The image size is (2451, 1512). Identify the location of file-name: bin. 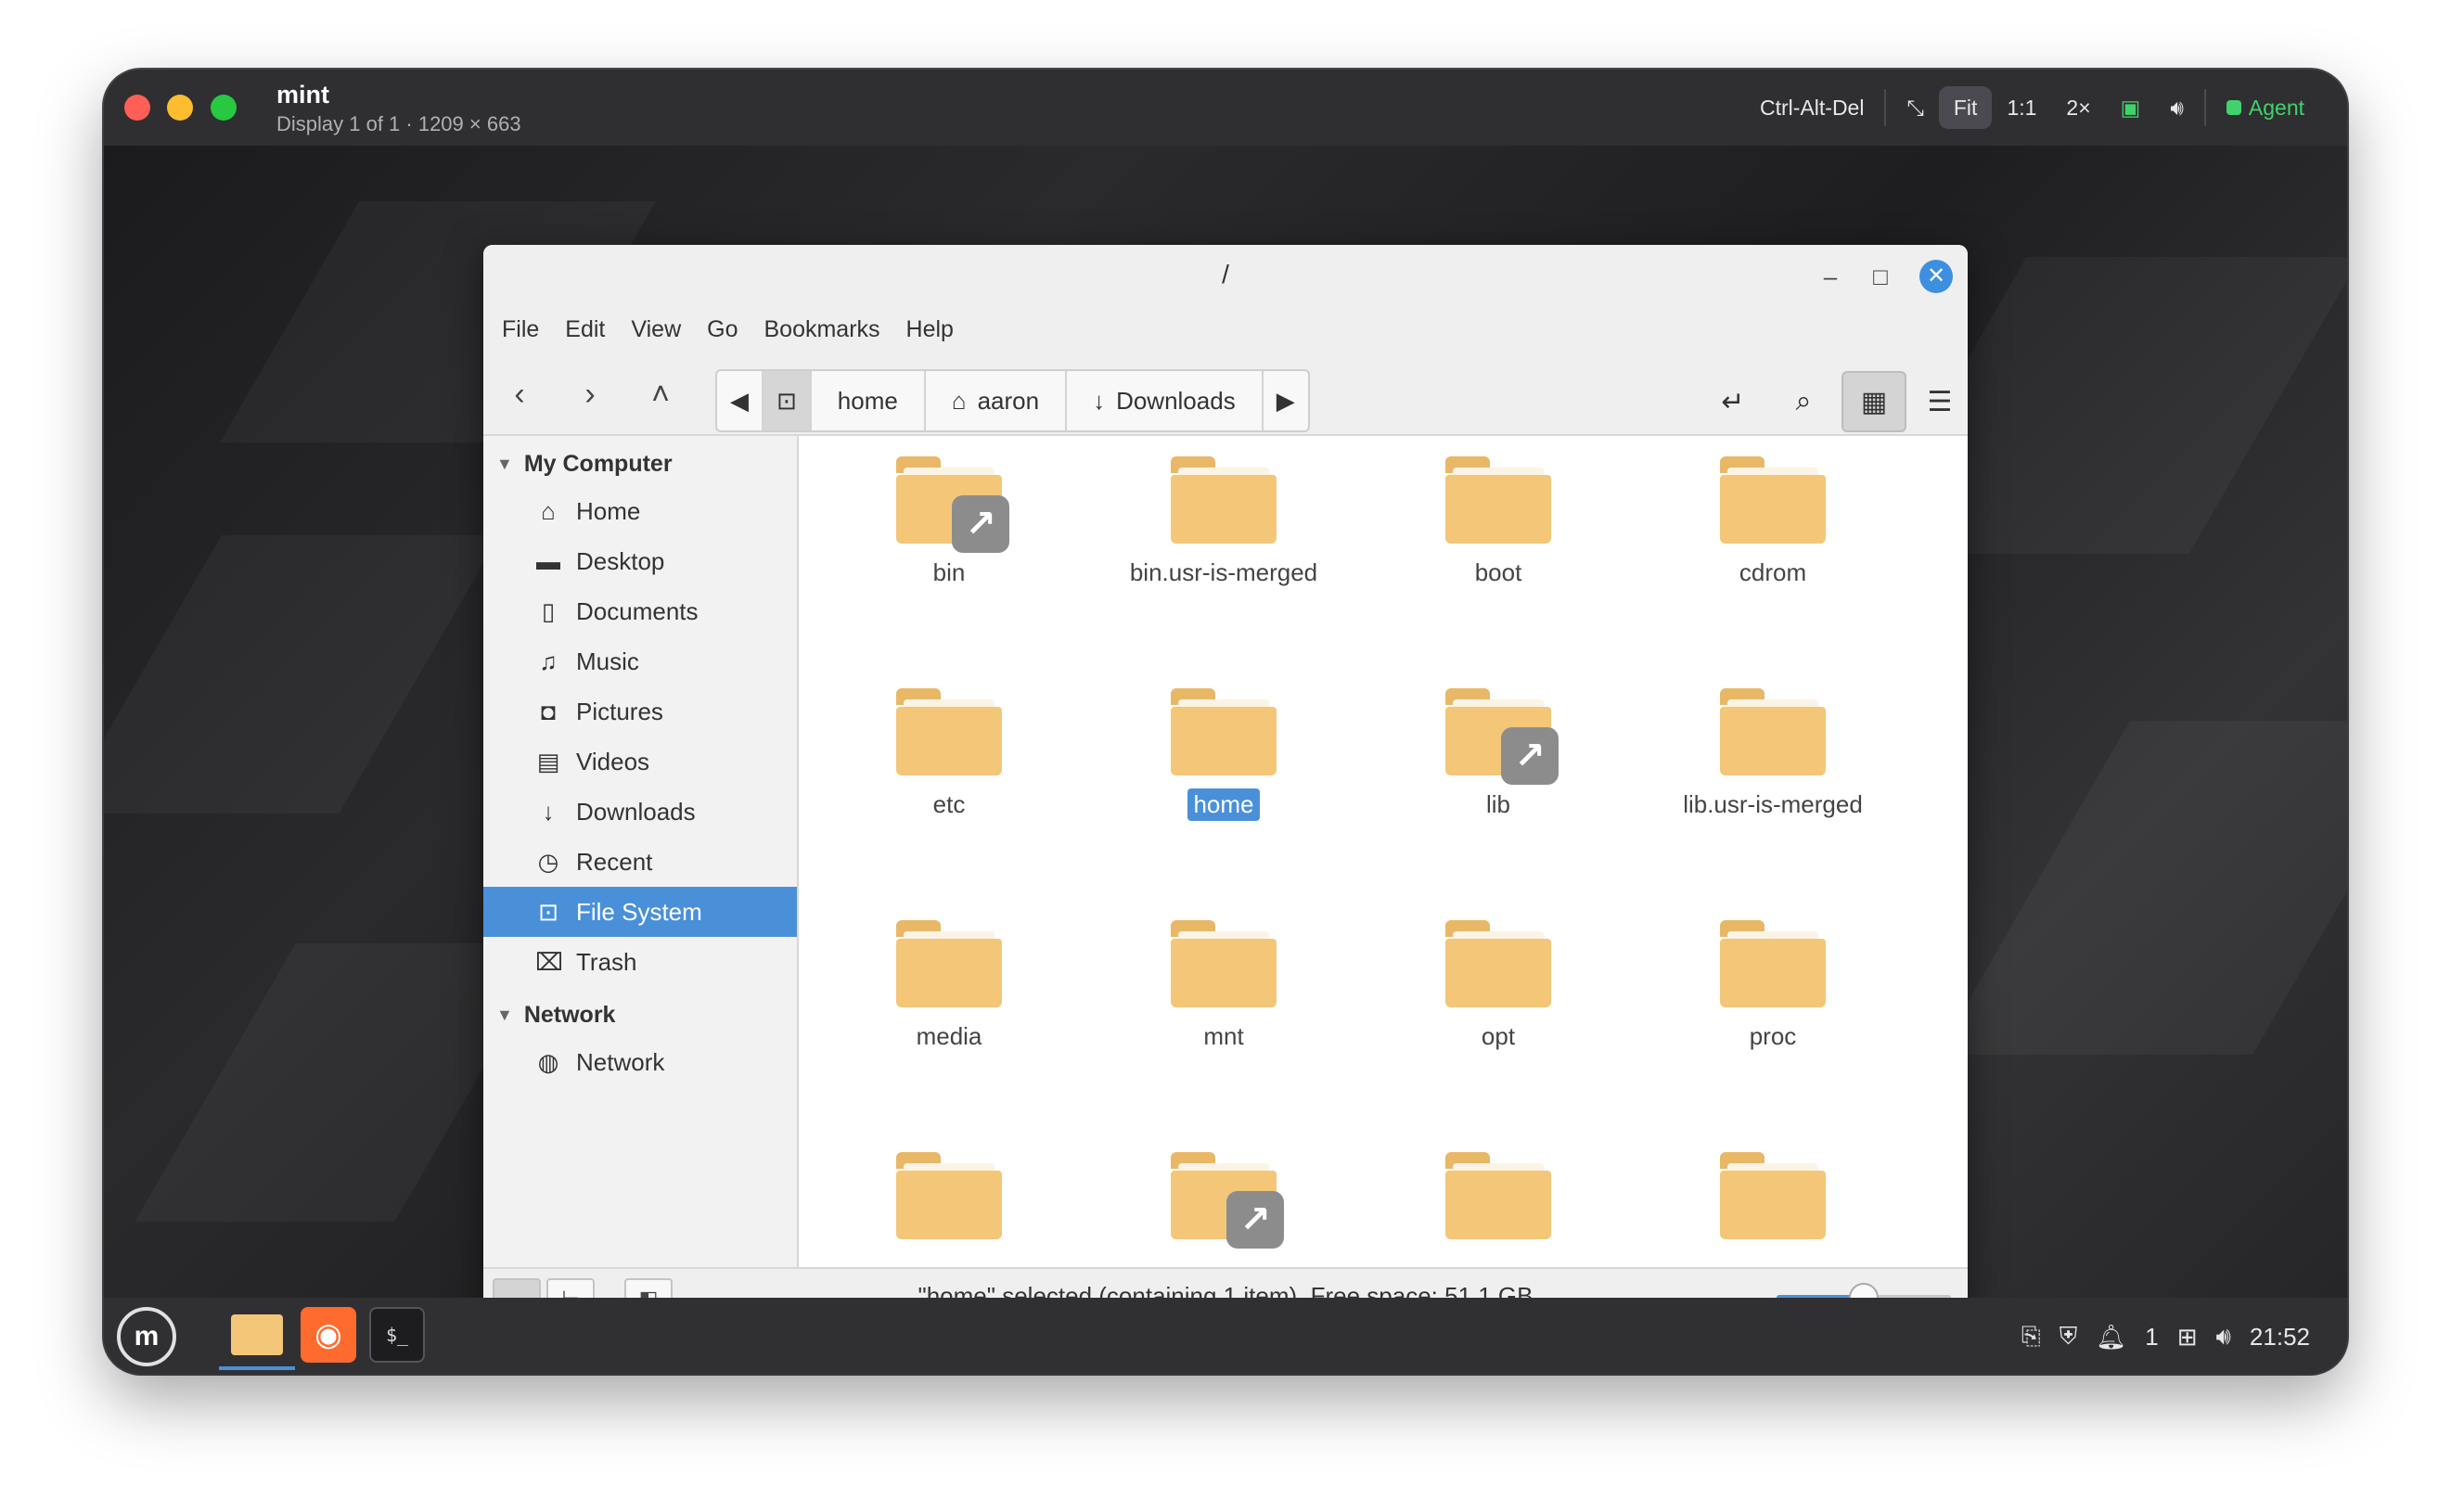
(949, 572).